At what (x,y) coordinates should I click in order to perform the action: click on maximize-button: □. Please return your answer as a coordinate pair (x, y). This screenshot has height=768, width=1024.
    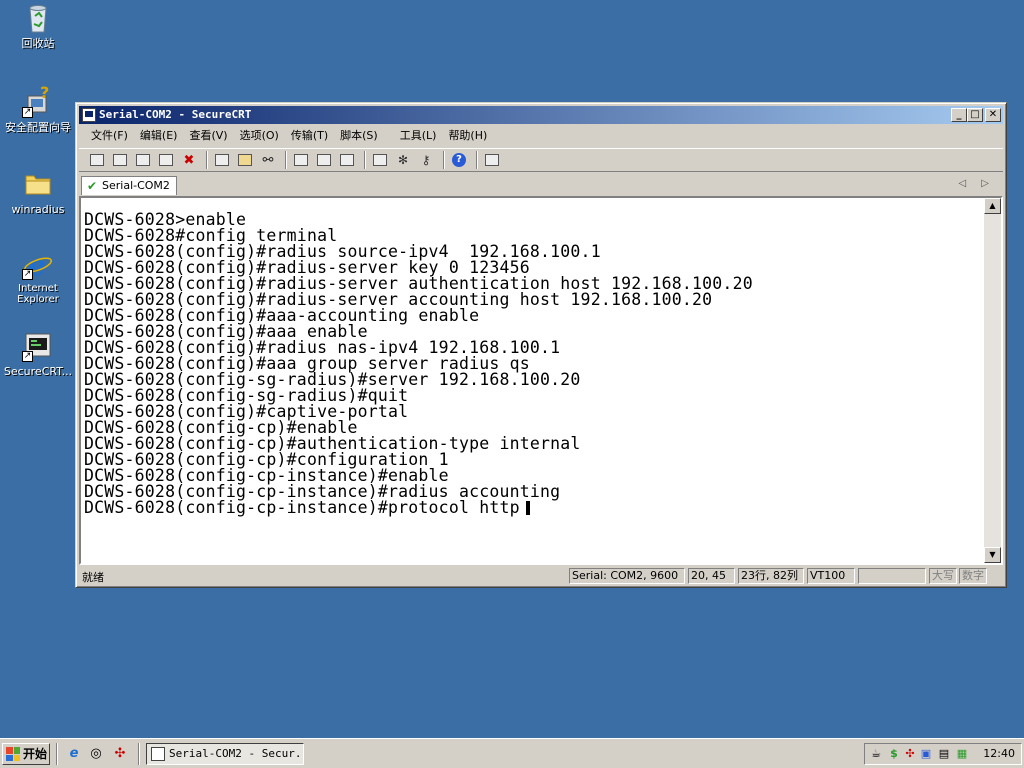
    Looking at the image, I should click on (975, 115).